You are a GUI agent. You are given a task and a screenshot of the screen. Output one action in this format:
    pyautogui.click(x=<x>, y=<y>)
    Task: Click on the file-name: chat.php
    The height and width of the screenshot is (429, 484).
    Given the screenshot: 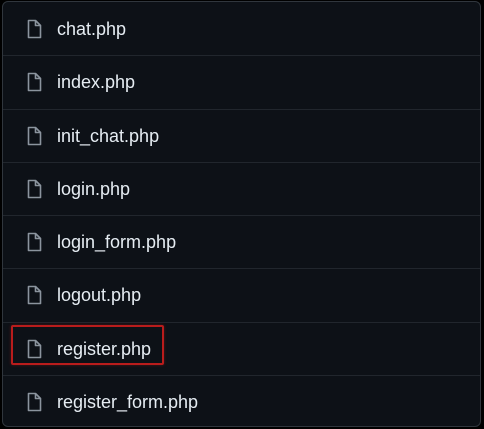 What is the action you would take?
    pyautogui.click(x=91, y=29)
    